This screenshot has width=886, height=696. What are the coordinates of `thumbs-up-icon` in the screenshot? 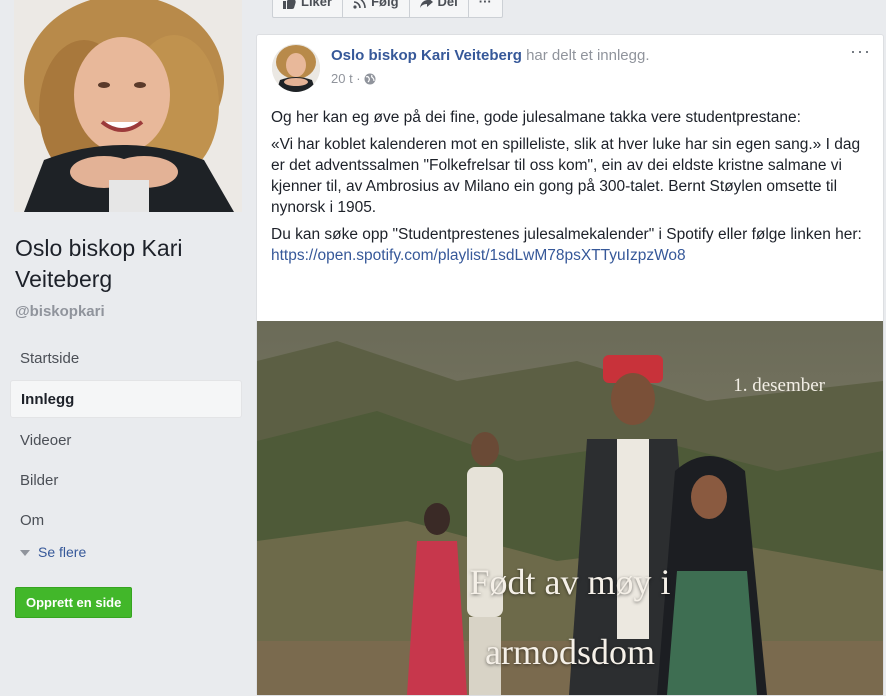 It's located at (289, 4).